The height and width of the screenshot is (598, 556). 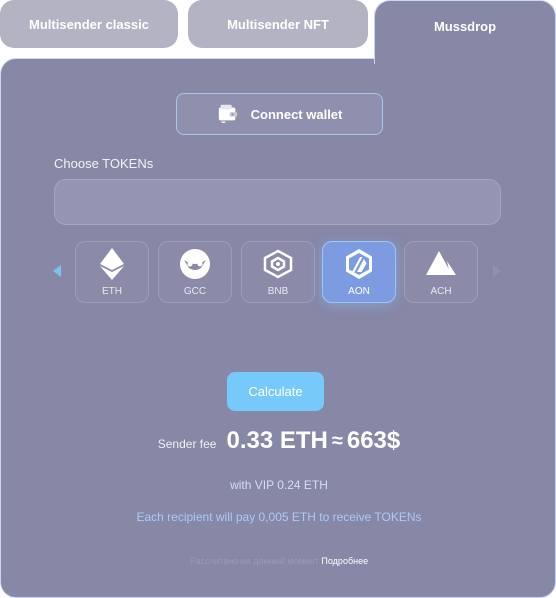 I want to click on carousel-prev-arrow-icon, so click(x=57, y=271).